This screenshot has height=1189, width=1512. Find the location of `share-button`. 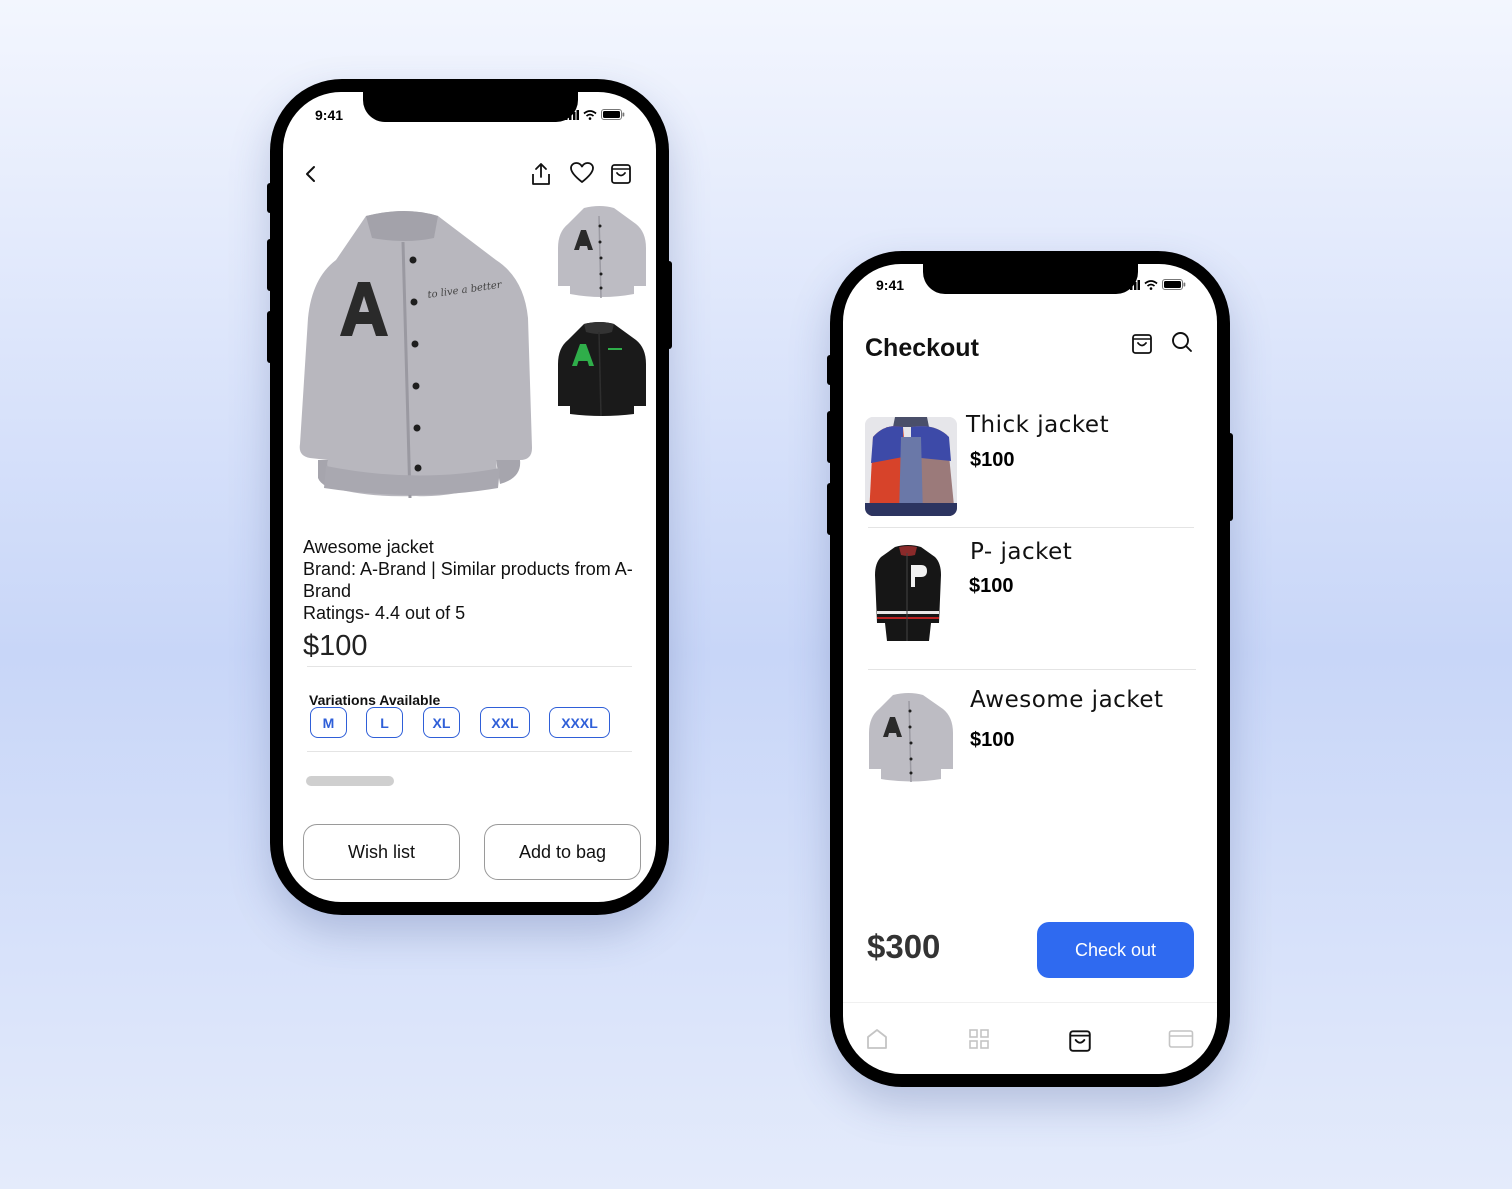

share-button is located at coordinates (541, 174).